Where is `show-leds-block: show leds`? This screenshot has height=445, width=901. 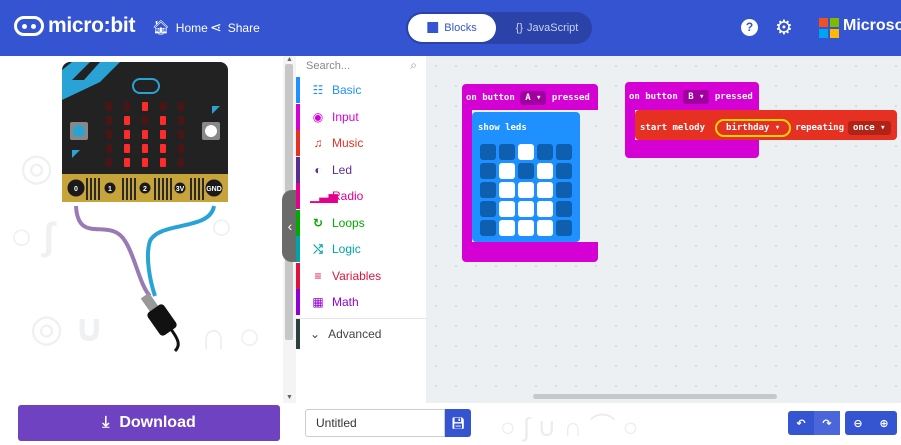 show-leds-block: show leds is located at coordinates (526, 177).